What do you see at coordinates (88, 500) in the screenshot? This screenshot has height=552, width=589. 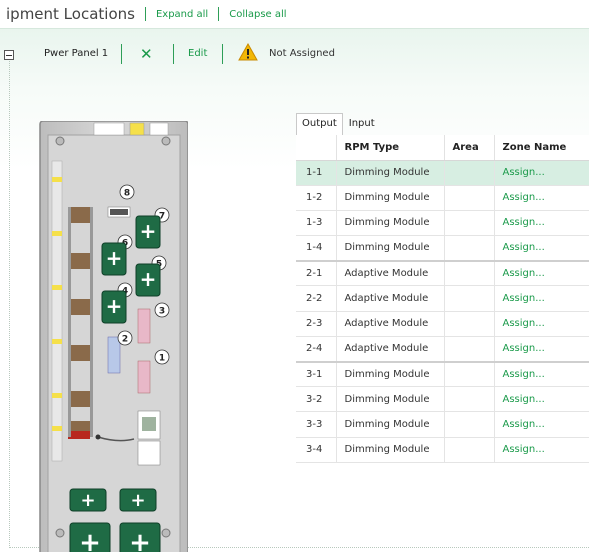 I see `add-slot-button-small-left: +` at bounding box center [88, 500].